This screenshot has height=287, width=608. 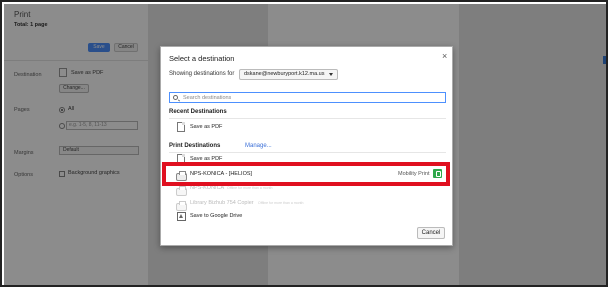 What do you see at coordinates (207, 98) in the screenshot?
I see `search-placeholder: Search destinations` at bounding box center [207, 98].